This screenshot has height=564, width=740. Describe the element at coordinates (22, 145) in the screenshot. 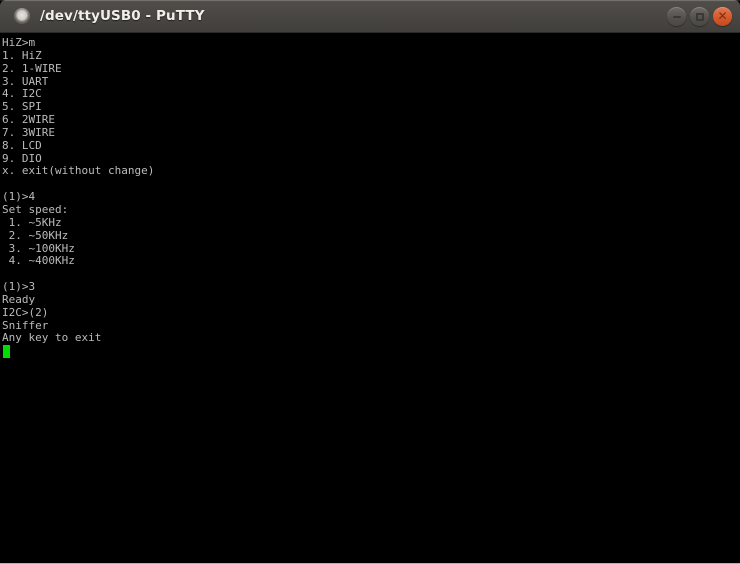

I see `terminal-line: 8. LCD` at that location.